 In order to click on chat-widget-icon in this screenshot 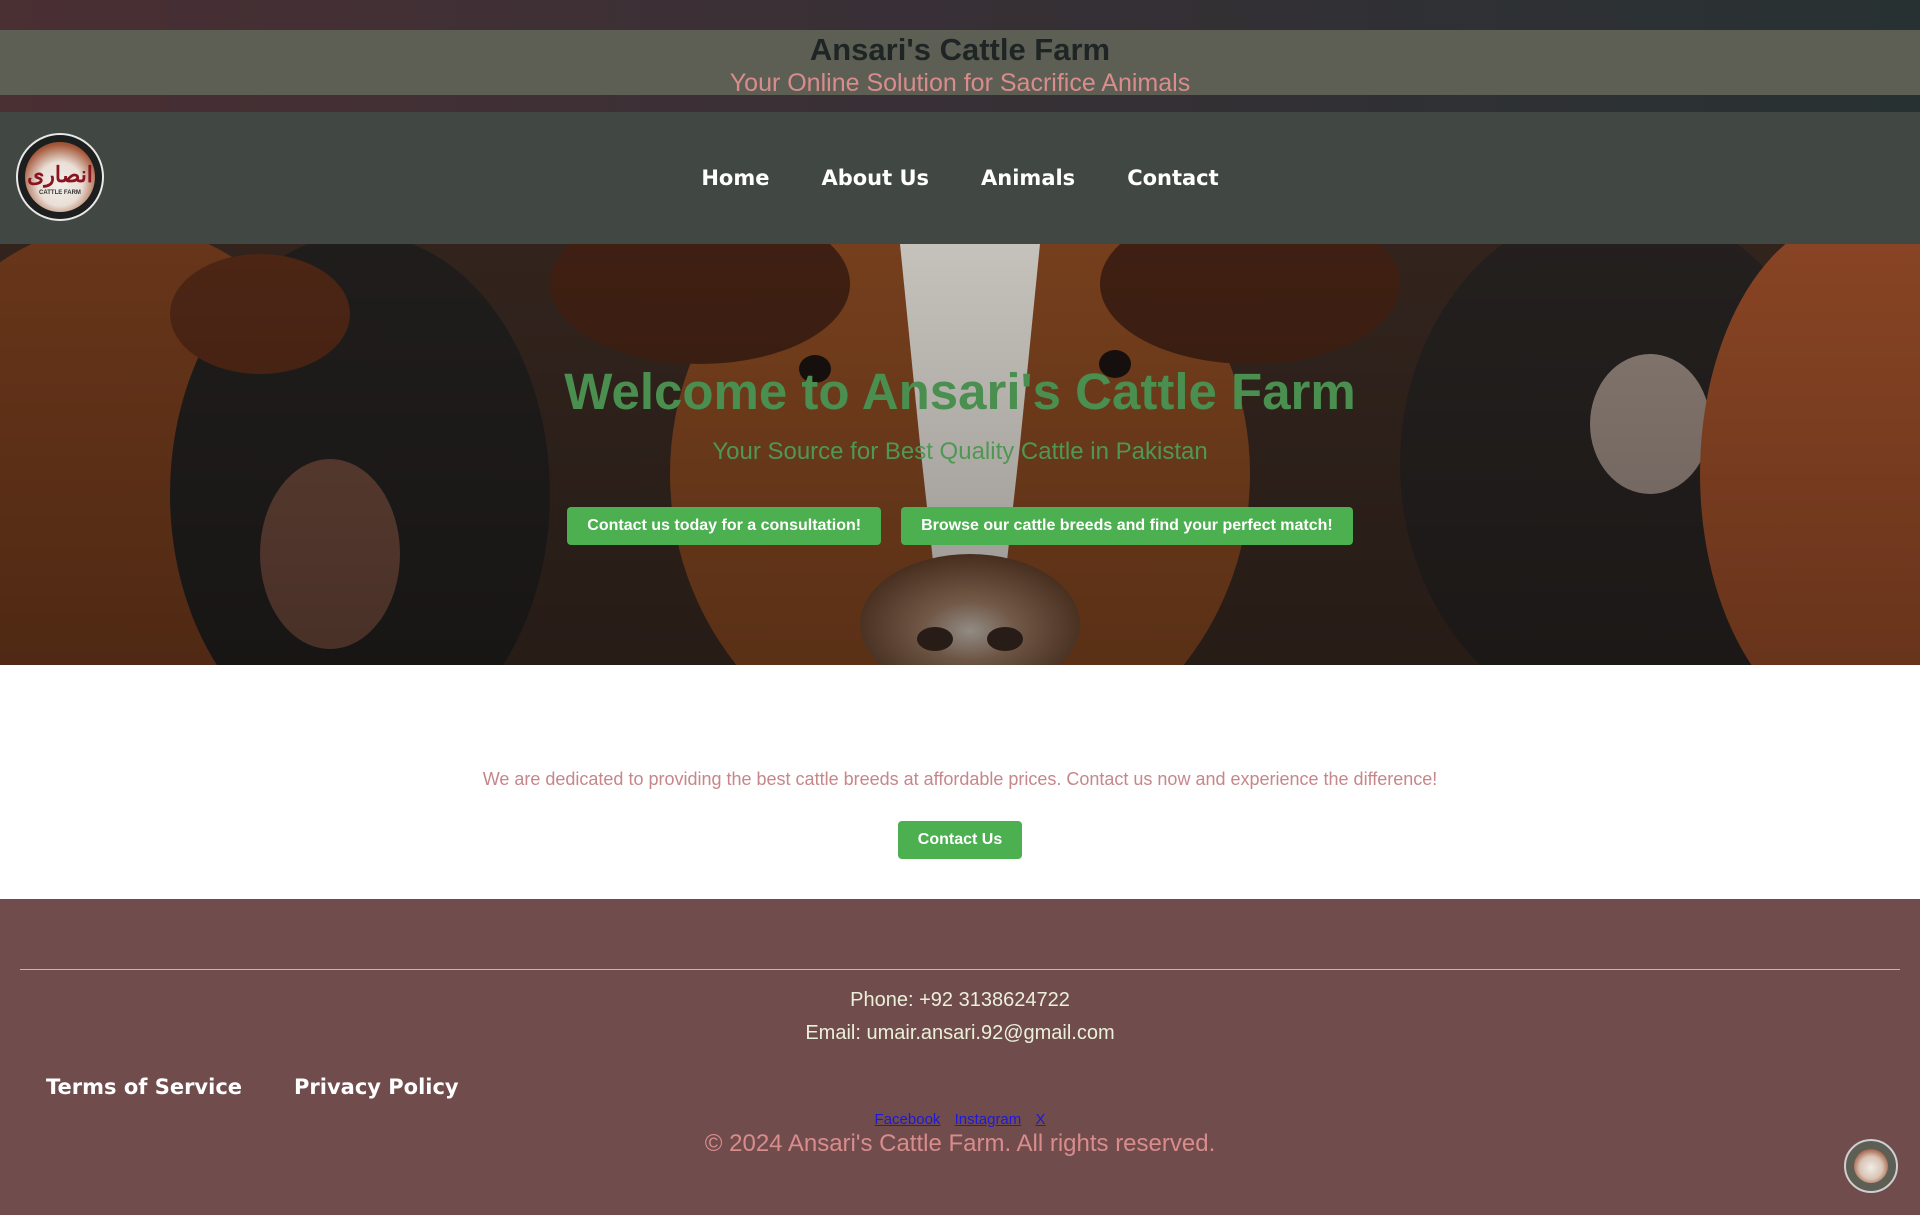, I will do `click(1871, 1166)`.